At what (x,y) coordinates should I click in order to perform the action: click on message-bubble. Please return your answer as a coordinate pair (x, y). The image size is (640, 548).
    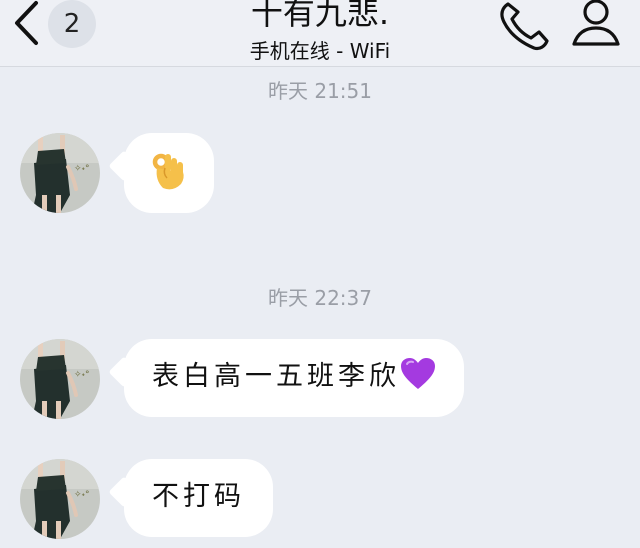
    Looking at the image, I should click on (161, 173).